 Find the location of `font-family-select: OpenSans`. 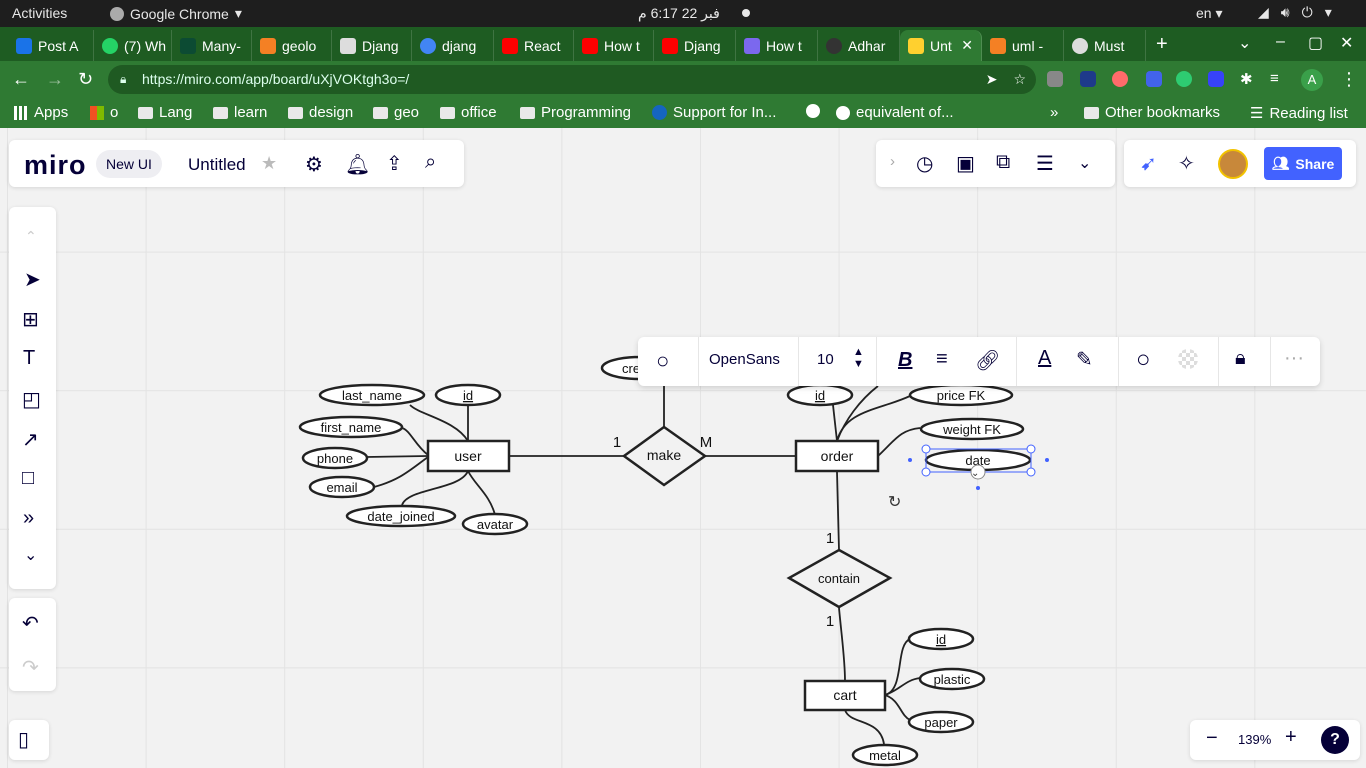

font-family-select: OpenSans is located at coordinates (744, 359).